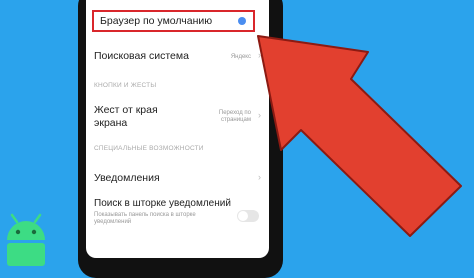  I want to click on android-logo-icon, so click(26, 239).